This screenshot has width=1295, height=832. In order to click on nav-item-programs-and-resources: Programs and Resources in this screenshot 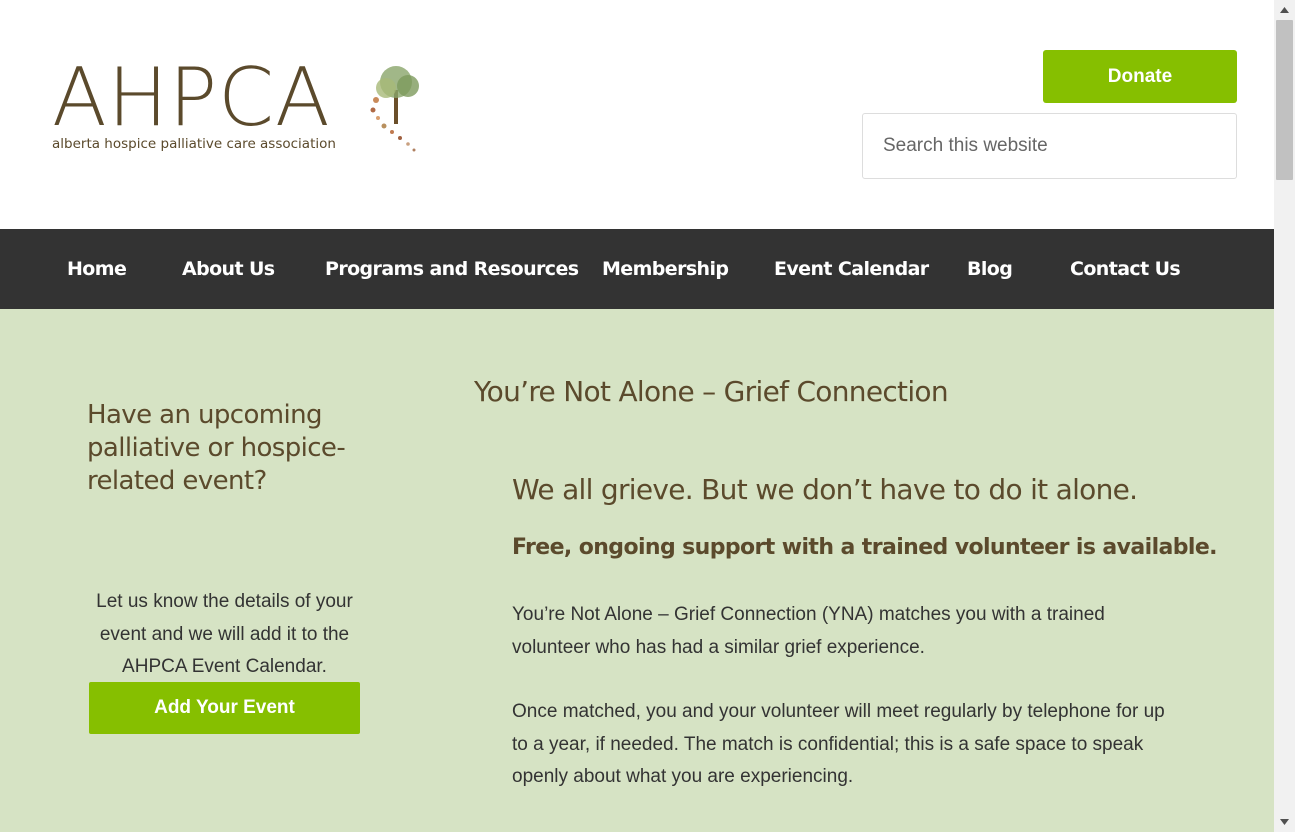, I will do `click(452, 269)`.